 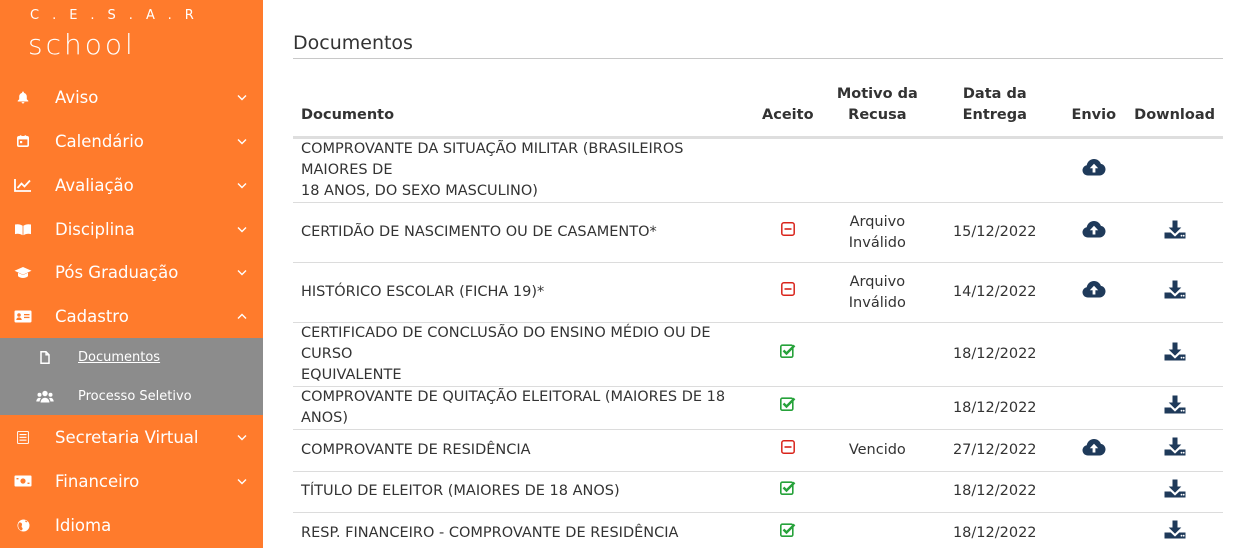 What do you see at coordinates (23, 525) in the screenshot?
I see `globe-icon` at bounding box center [23, 525].